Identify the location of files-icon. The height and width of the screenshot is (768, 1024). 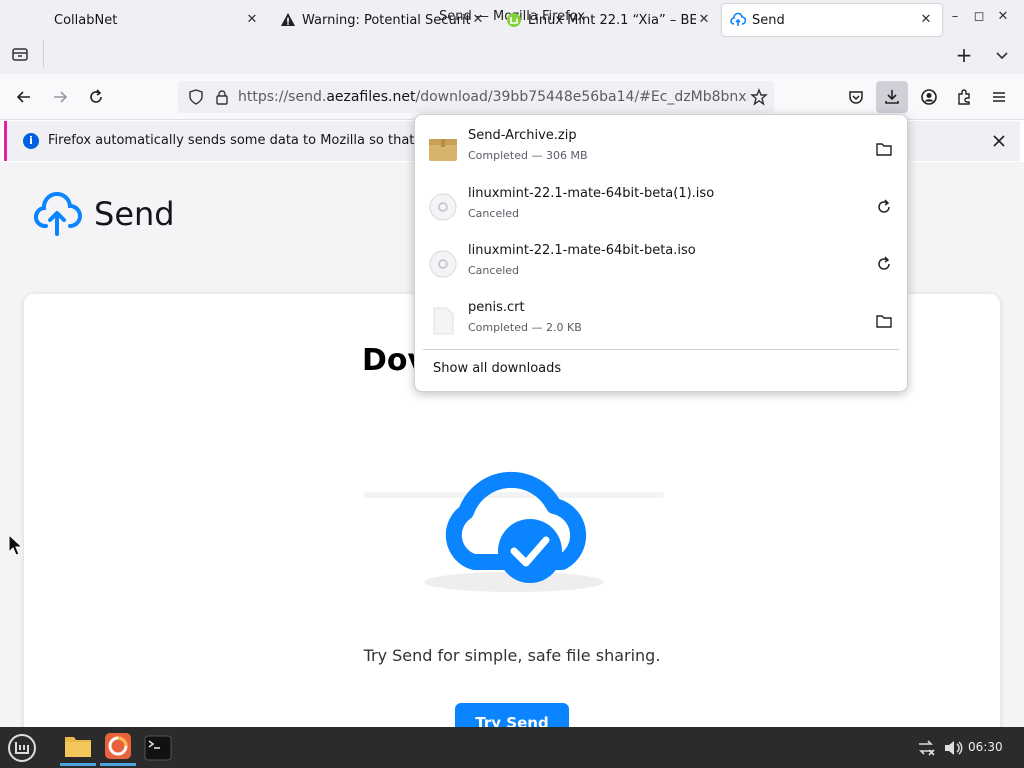
(78, 747).